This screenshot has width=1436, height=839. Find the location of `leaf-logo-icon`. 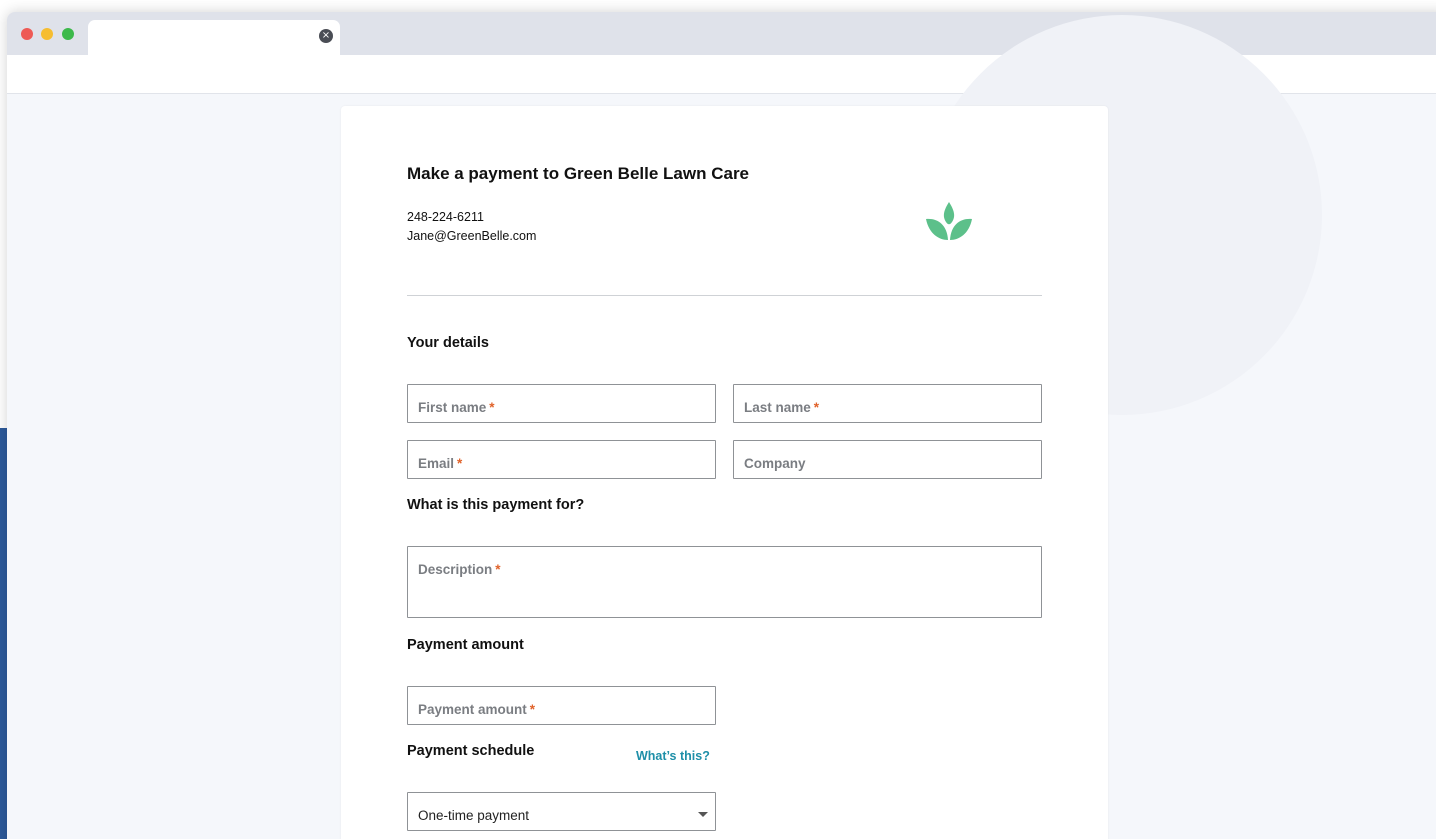

leaf-logo-icon is located at coordinates (949, 221).